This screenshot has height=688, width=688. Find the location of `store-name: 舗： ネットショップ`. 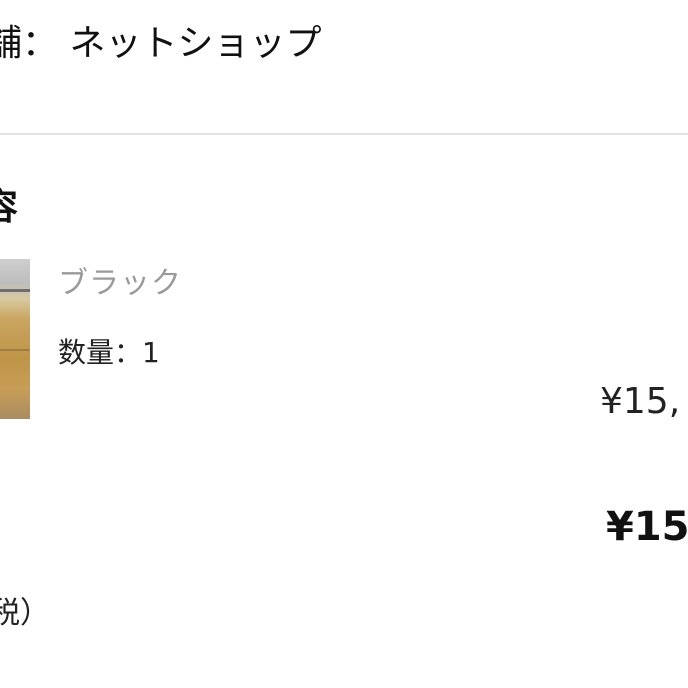

store-name: 舗： ネットショップ is located at coordinates (161, 43).